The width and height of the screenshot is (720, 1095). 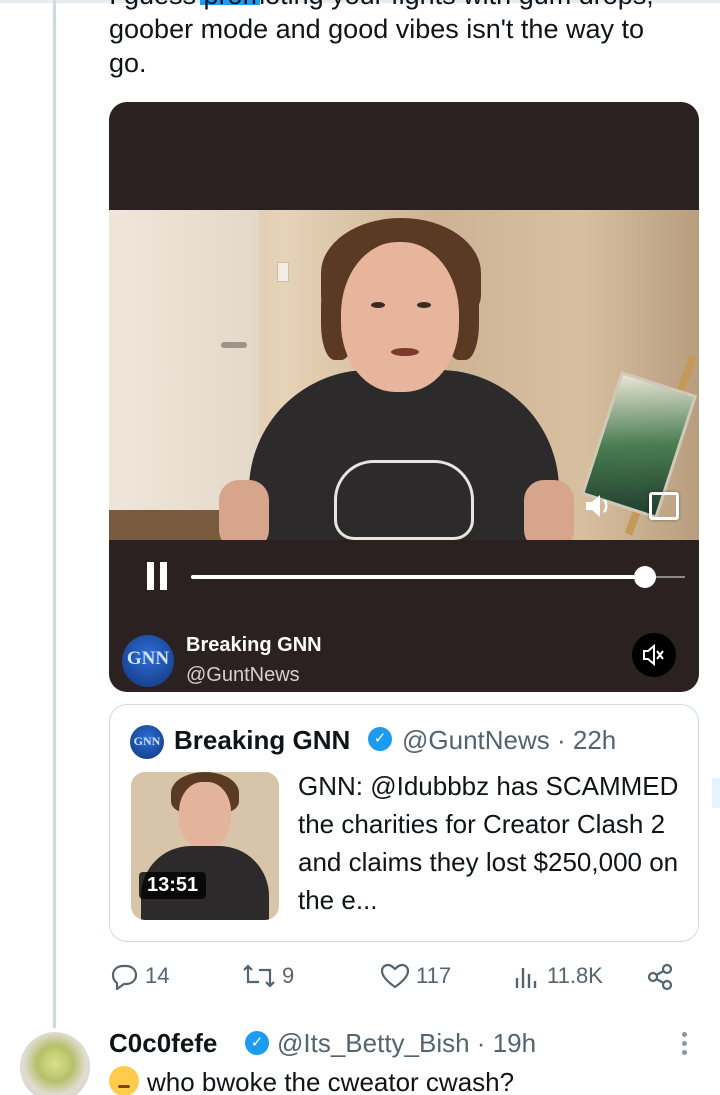 What do you see at coordinates (404, 500) in the screenshot?
I see `shirt-print` at bounding box center [404, 500].